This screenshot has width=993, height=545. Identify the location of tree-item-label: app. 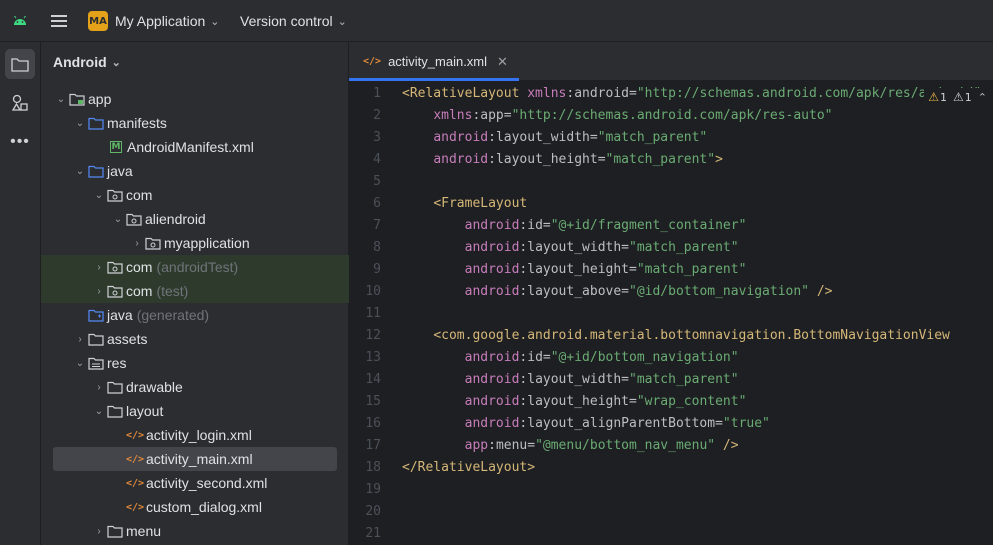
(100, 99).